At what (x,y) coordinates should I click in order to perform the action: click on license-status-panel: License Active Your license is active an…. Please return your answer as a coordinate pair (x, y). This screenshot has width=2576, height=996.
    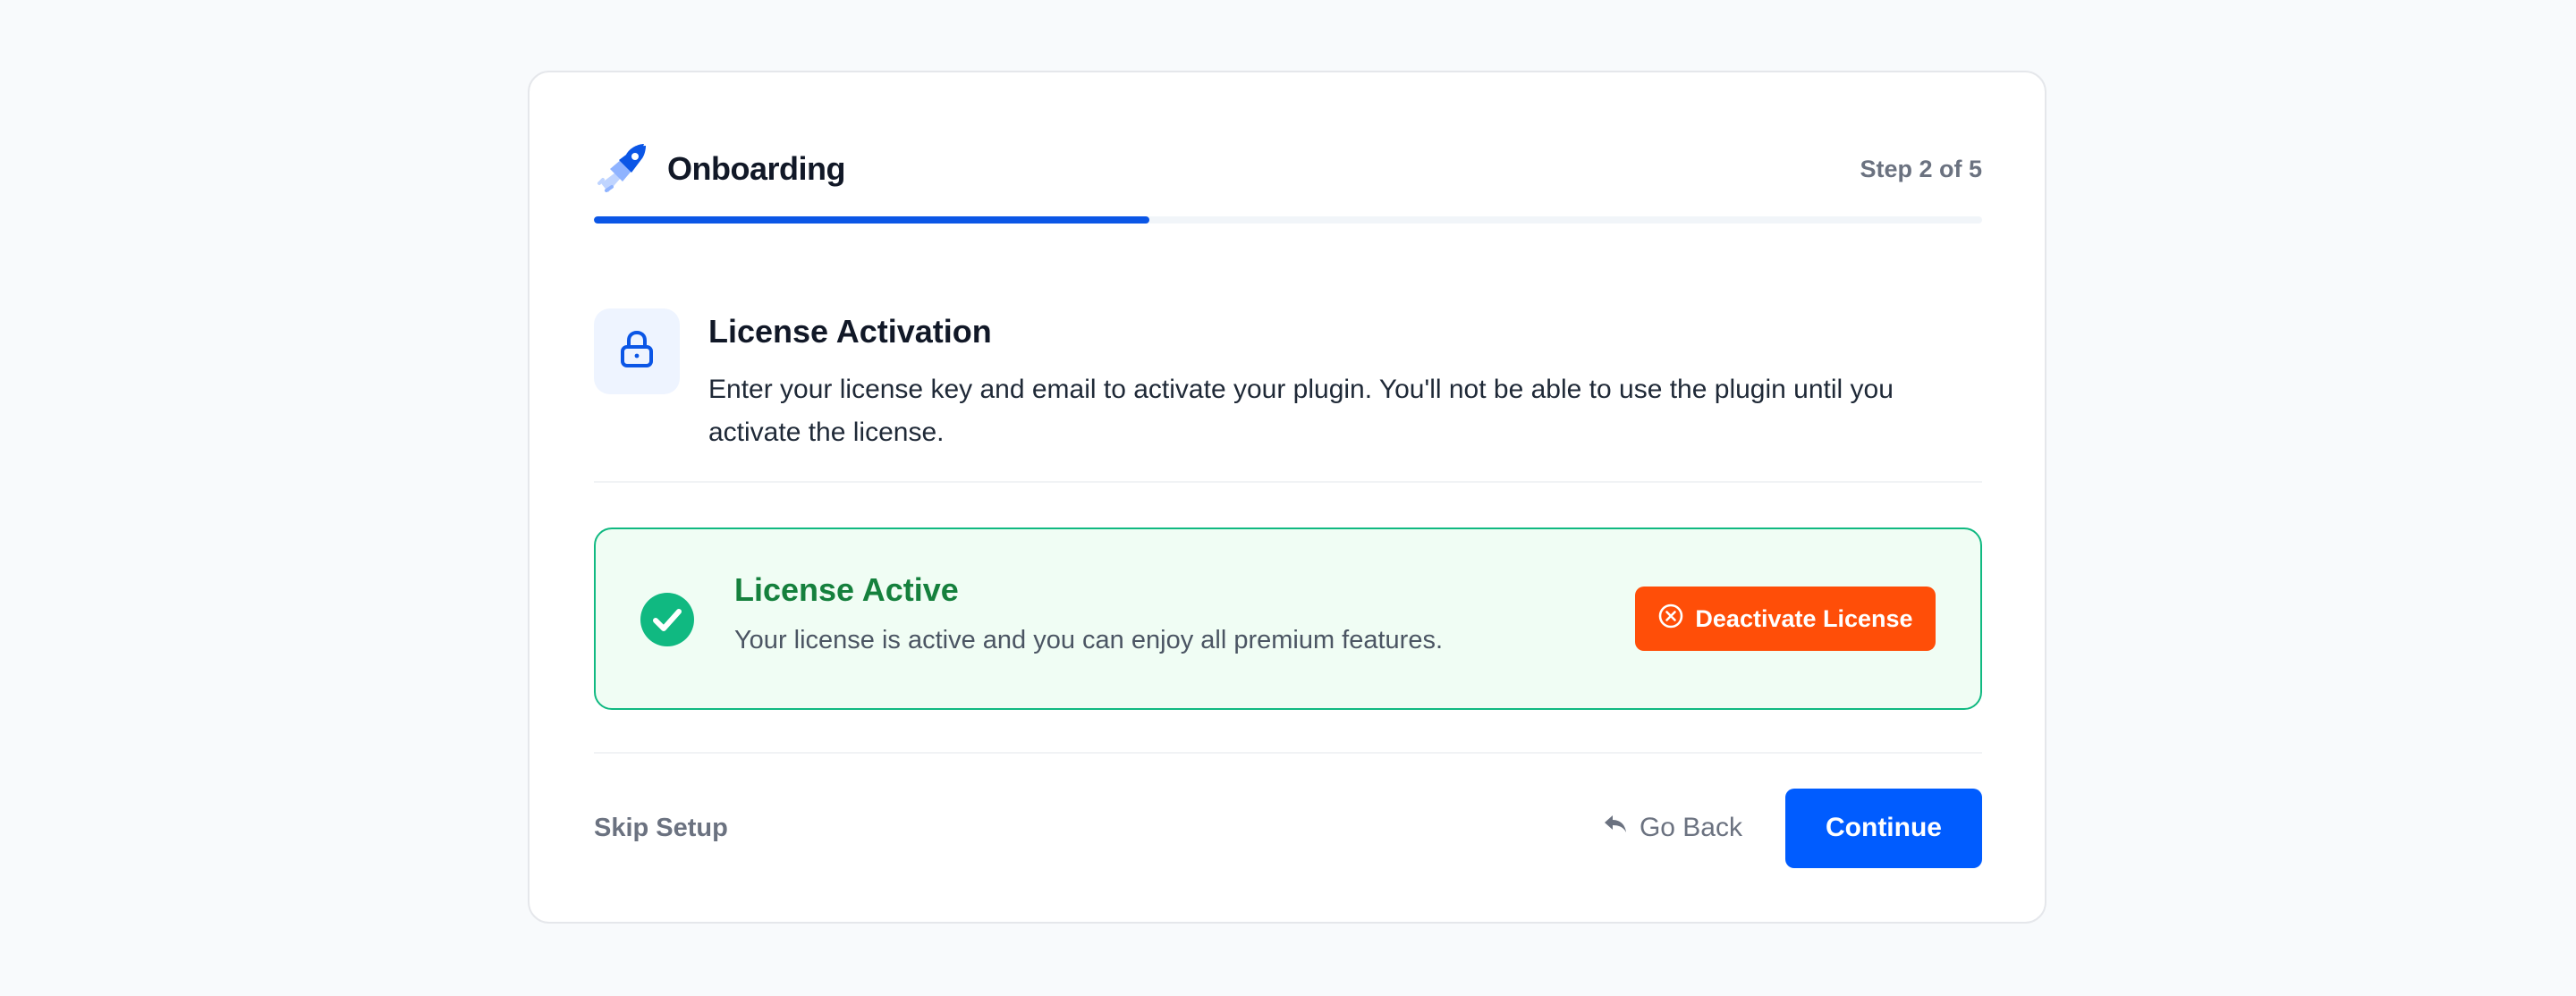
    Looking at the image, I should click on (1288, 619).